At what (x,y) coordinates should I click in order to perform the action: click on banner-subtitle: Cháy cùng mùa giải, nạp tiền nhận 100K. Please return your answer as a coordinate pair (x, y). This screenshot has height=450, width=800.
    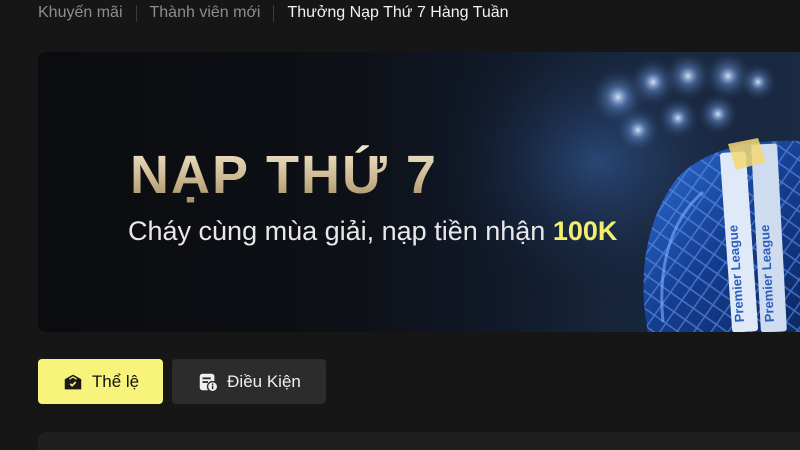
    Looking at the image, I should click on (372, 231).